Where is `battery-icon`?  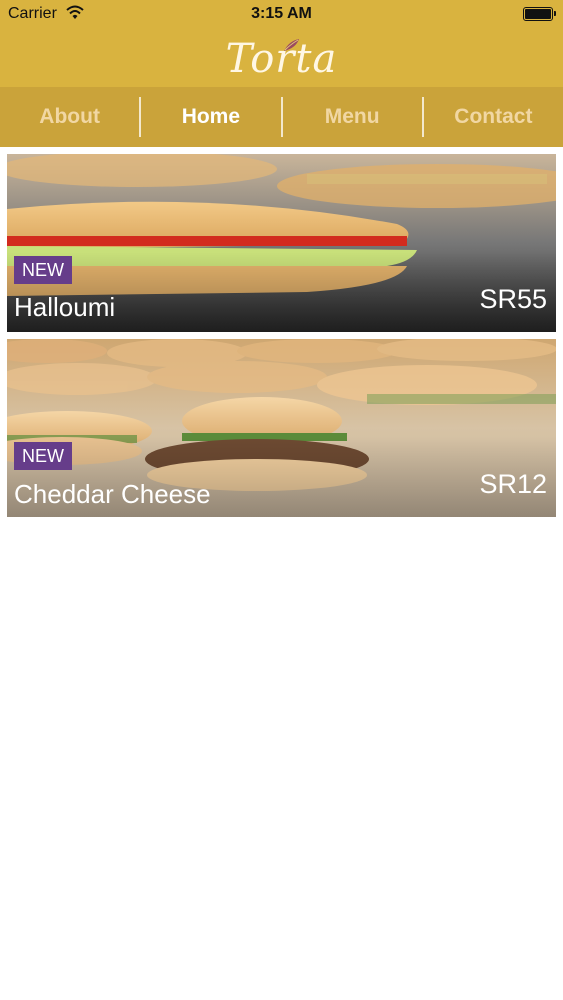
battery-icon is located at coordinates (539, 14).